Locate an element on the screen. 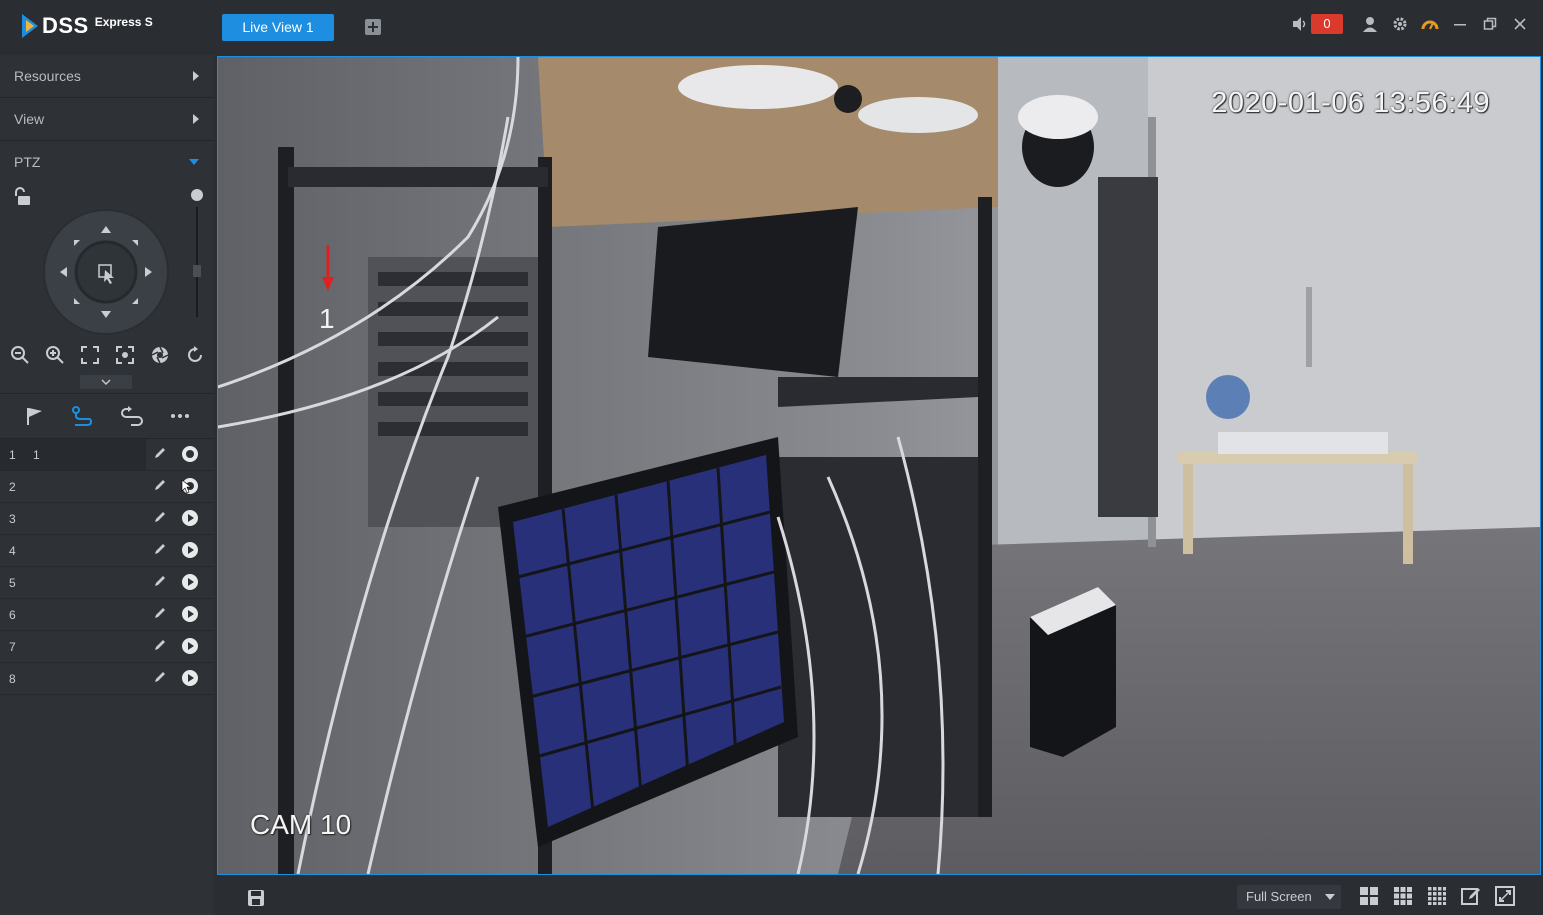 The image size is (1543, 915). bottom-toolbar: Full Screen is located at coordinates (880, 895).